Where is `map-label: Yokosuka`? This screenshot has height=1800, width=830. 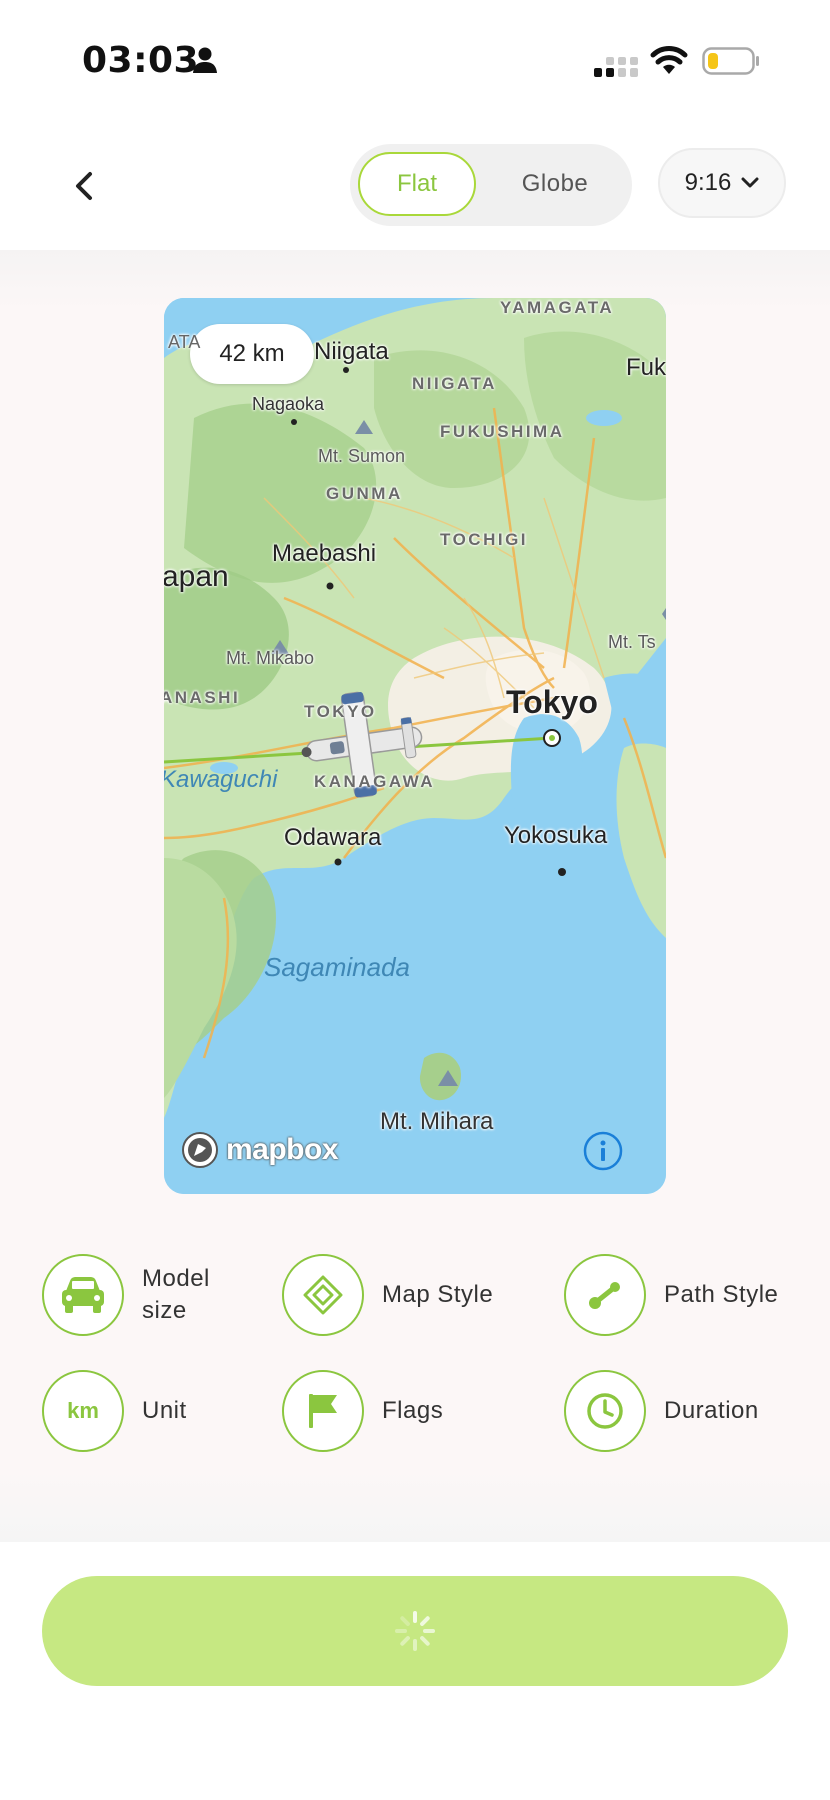 map-label: Yokosuka is located at coordinates (556, 835).